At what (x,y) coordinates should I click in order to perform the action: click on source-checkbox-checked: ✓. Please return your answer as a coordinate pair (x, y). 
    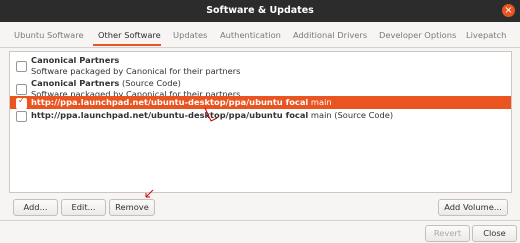
    Looking at the image, I should click on (21, 102).